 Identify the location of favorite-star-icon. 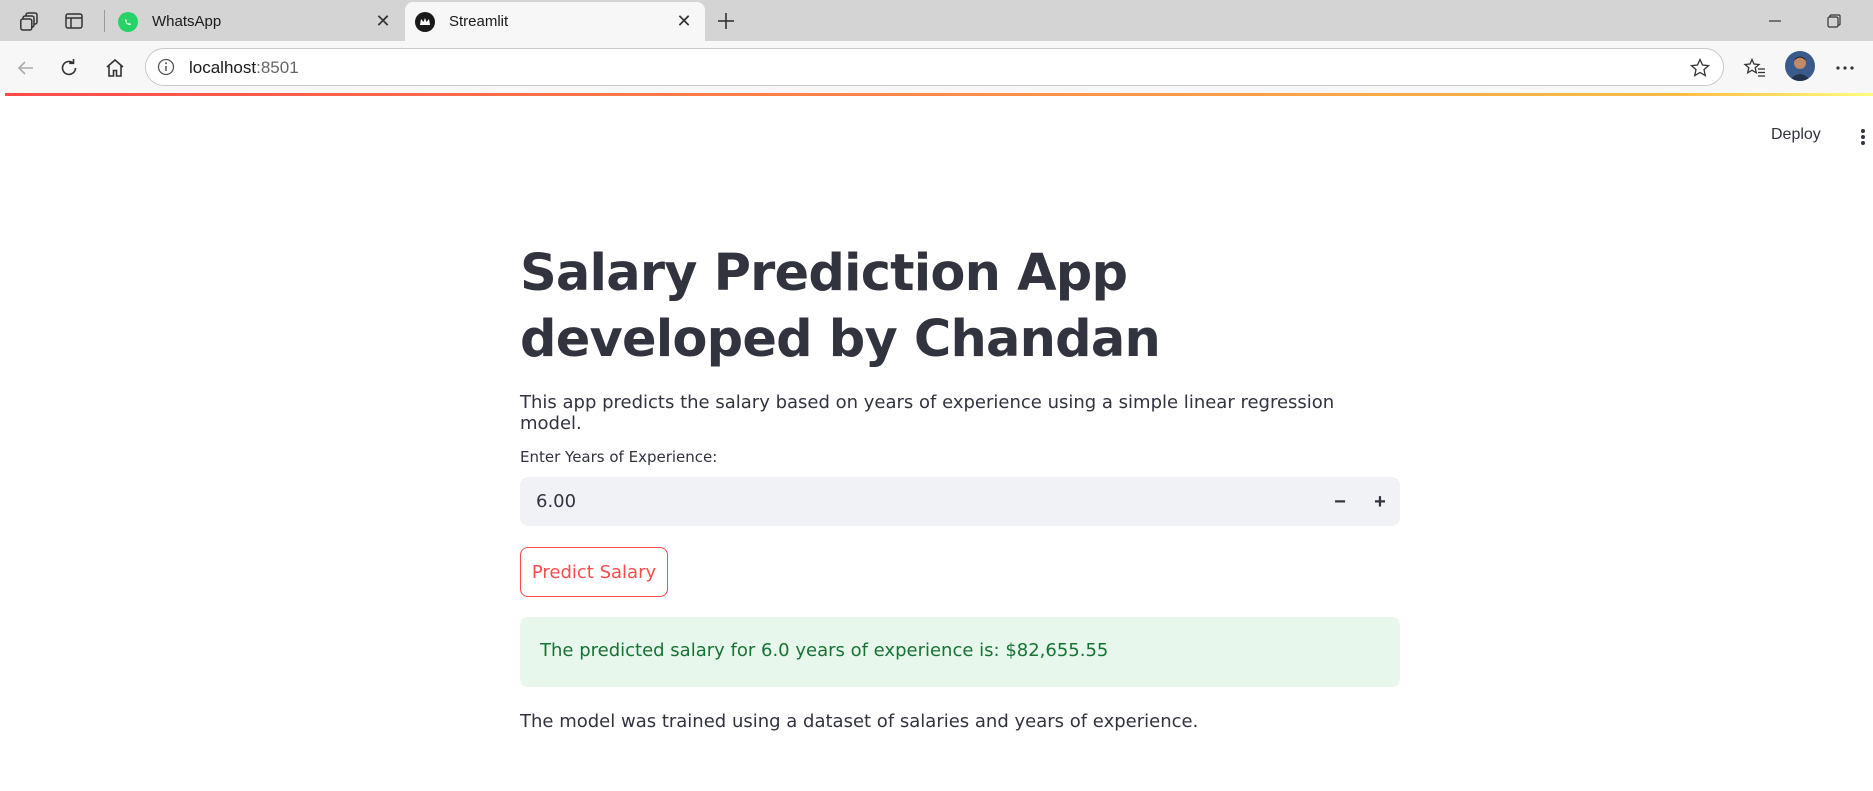
(1700, 68).